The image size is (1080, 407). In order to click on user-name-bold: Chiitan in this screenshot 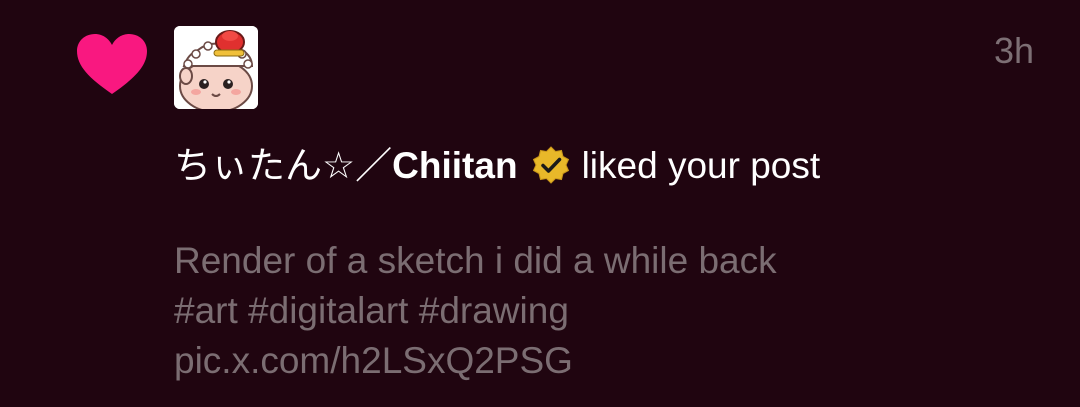, I will do `click(455, 165)`.